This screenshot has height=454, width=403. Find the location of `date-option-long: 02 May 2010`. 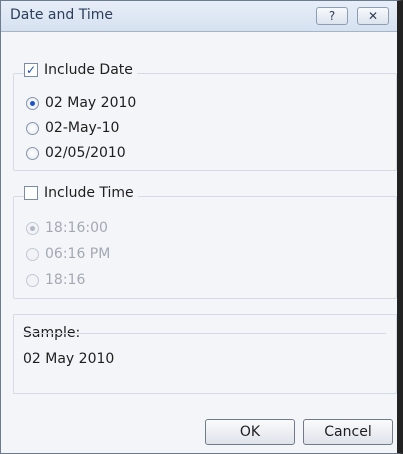

date-option-long: 02 May 2010 is located at coordinates (81, 103).